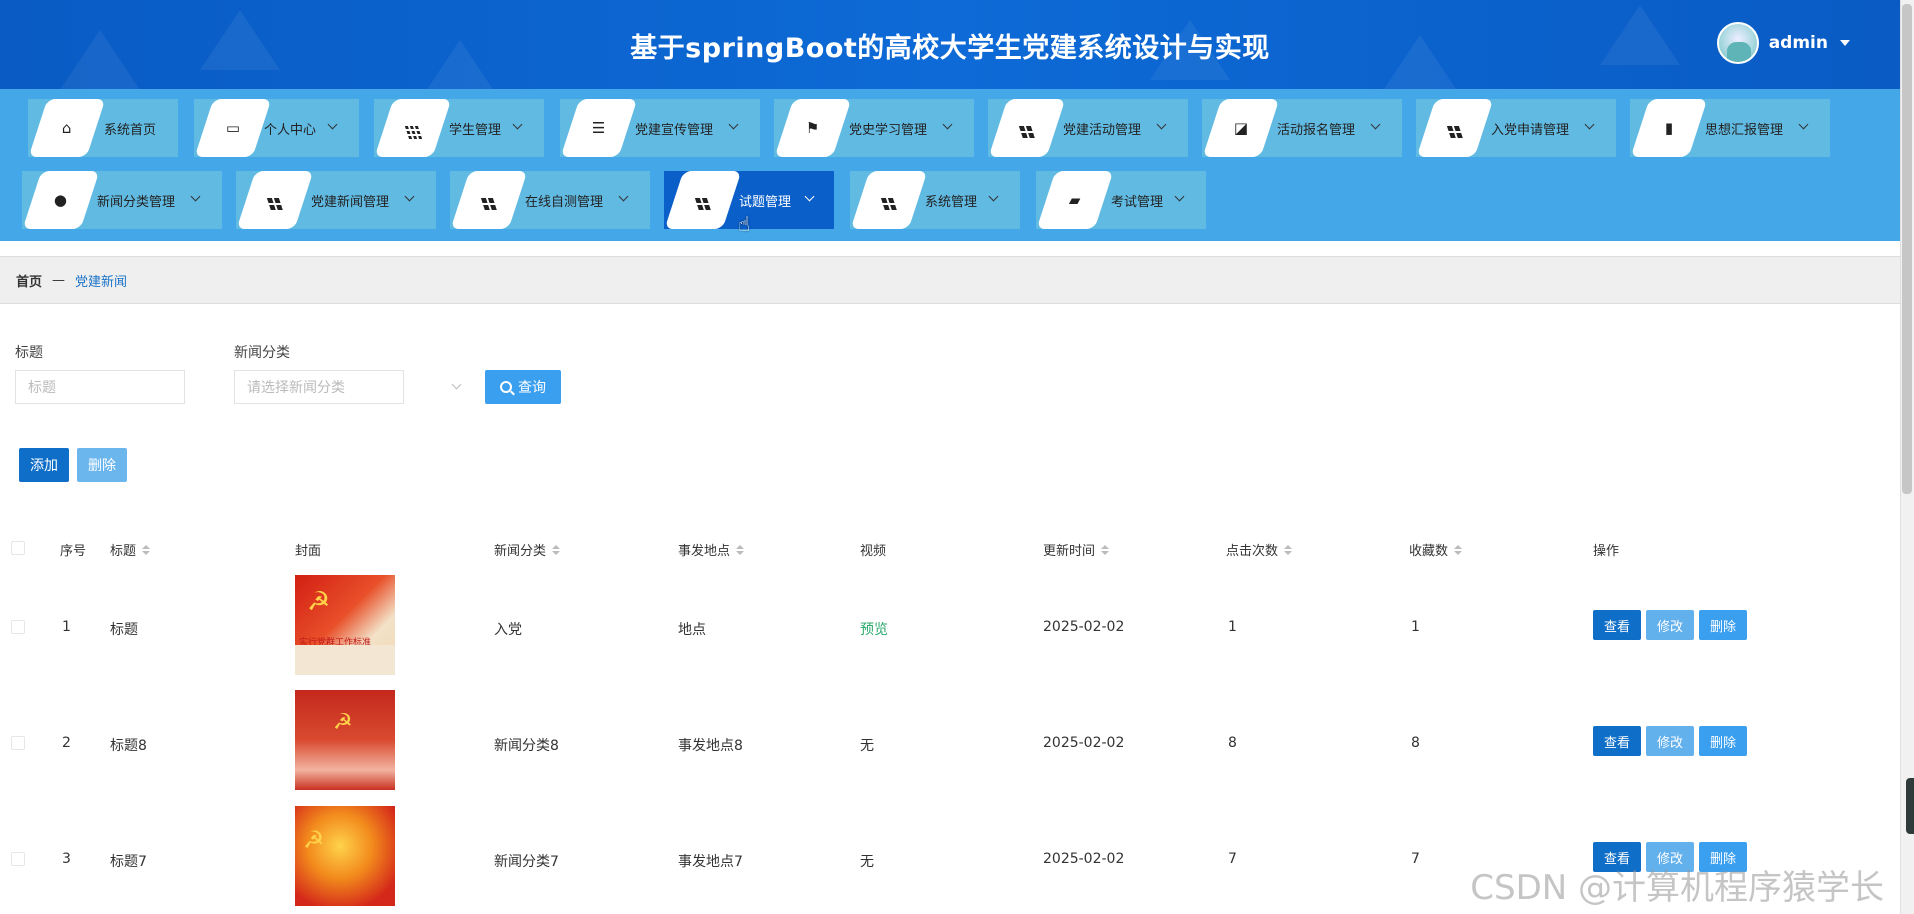  What do you see at coordinates (1121, 200) in the screenshot?
I see `nav-item-exams: ▰ 考试管理` at bounding box center [1121, 200].